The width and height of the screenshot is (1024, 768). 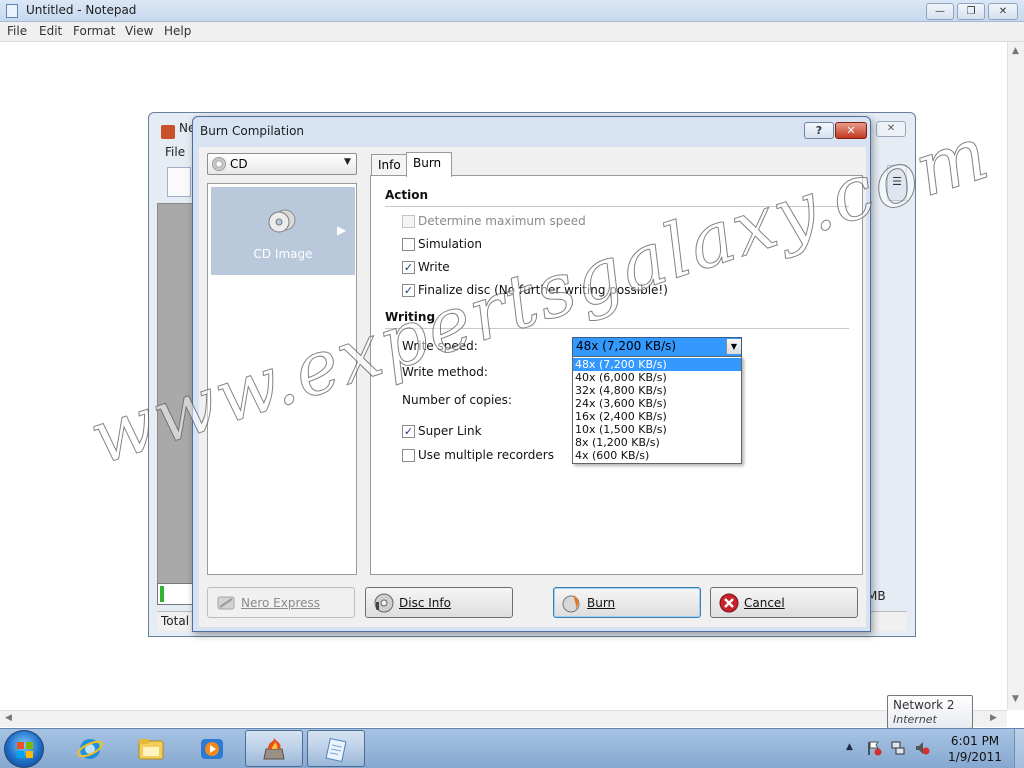 I want to click on action-option-label: Simulation, so click(x=450, y=244).